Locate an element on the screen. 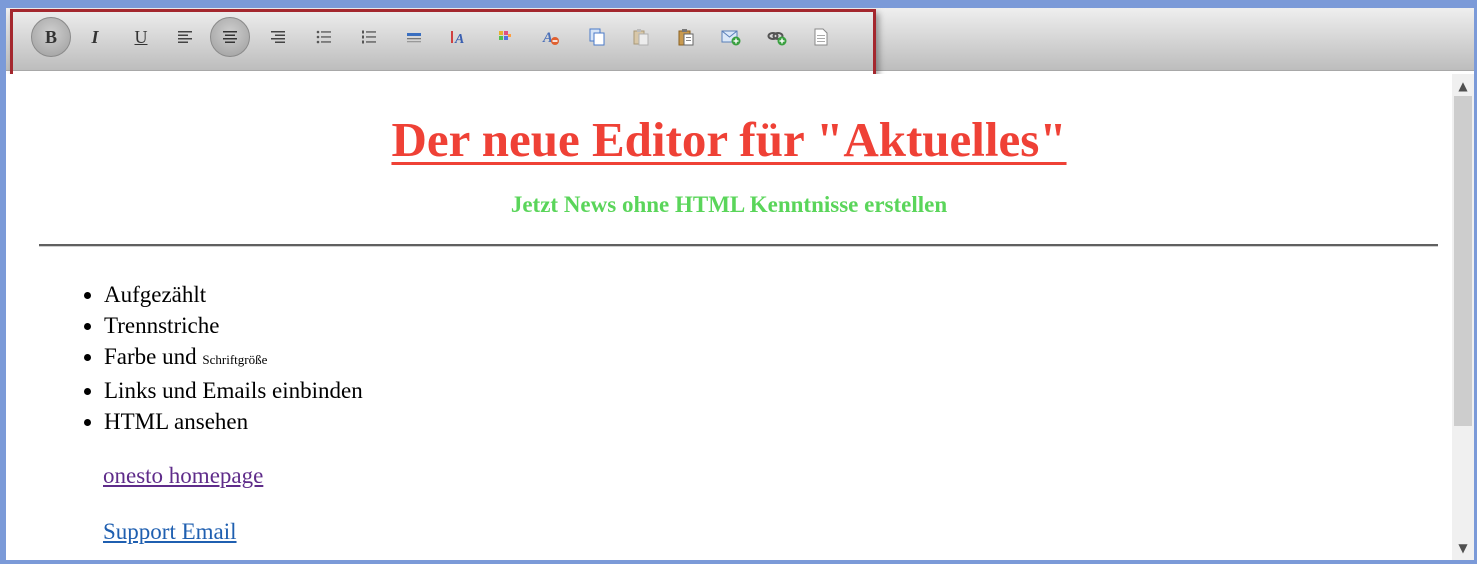 This screenshot has width=1477, height=564. bulleted-list-button is located at coordinates (324, 37).